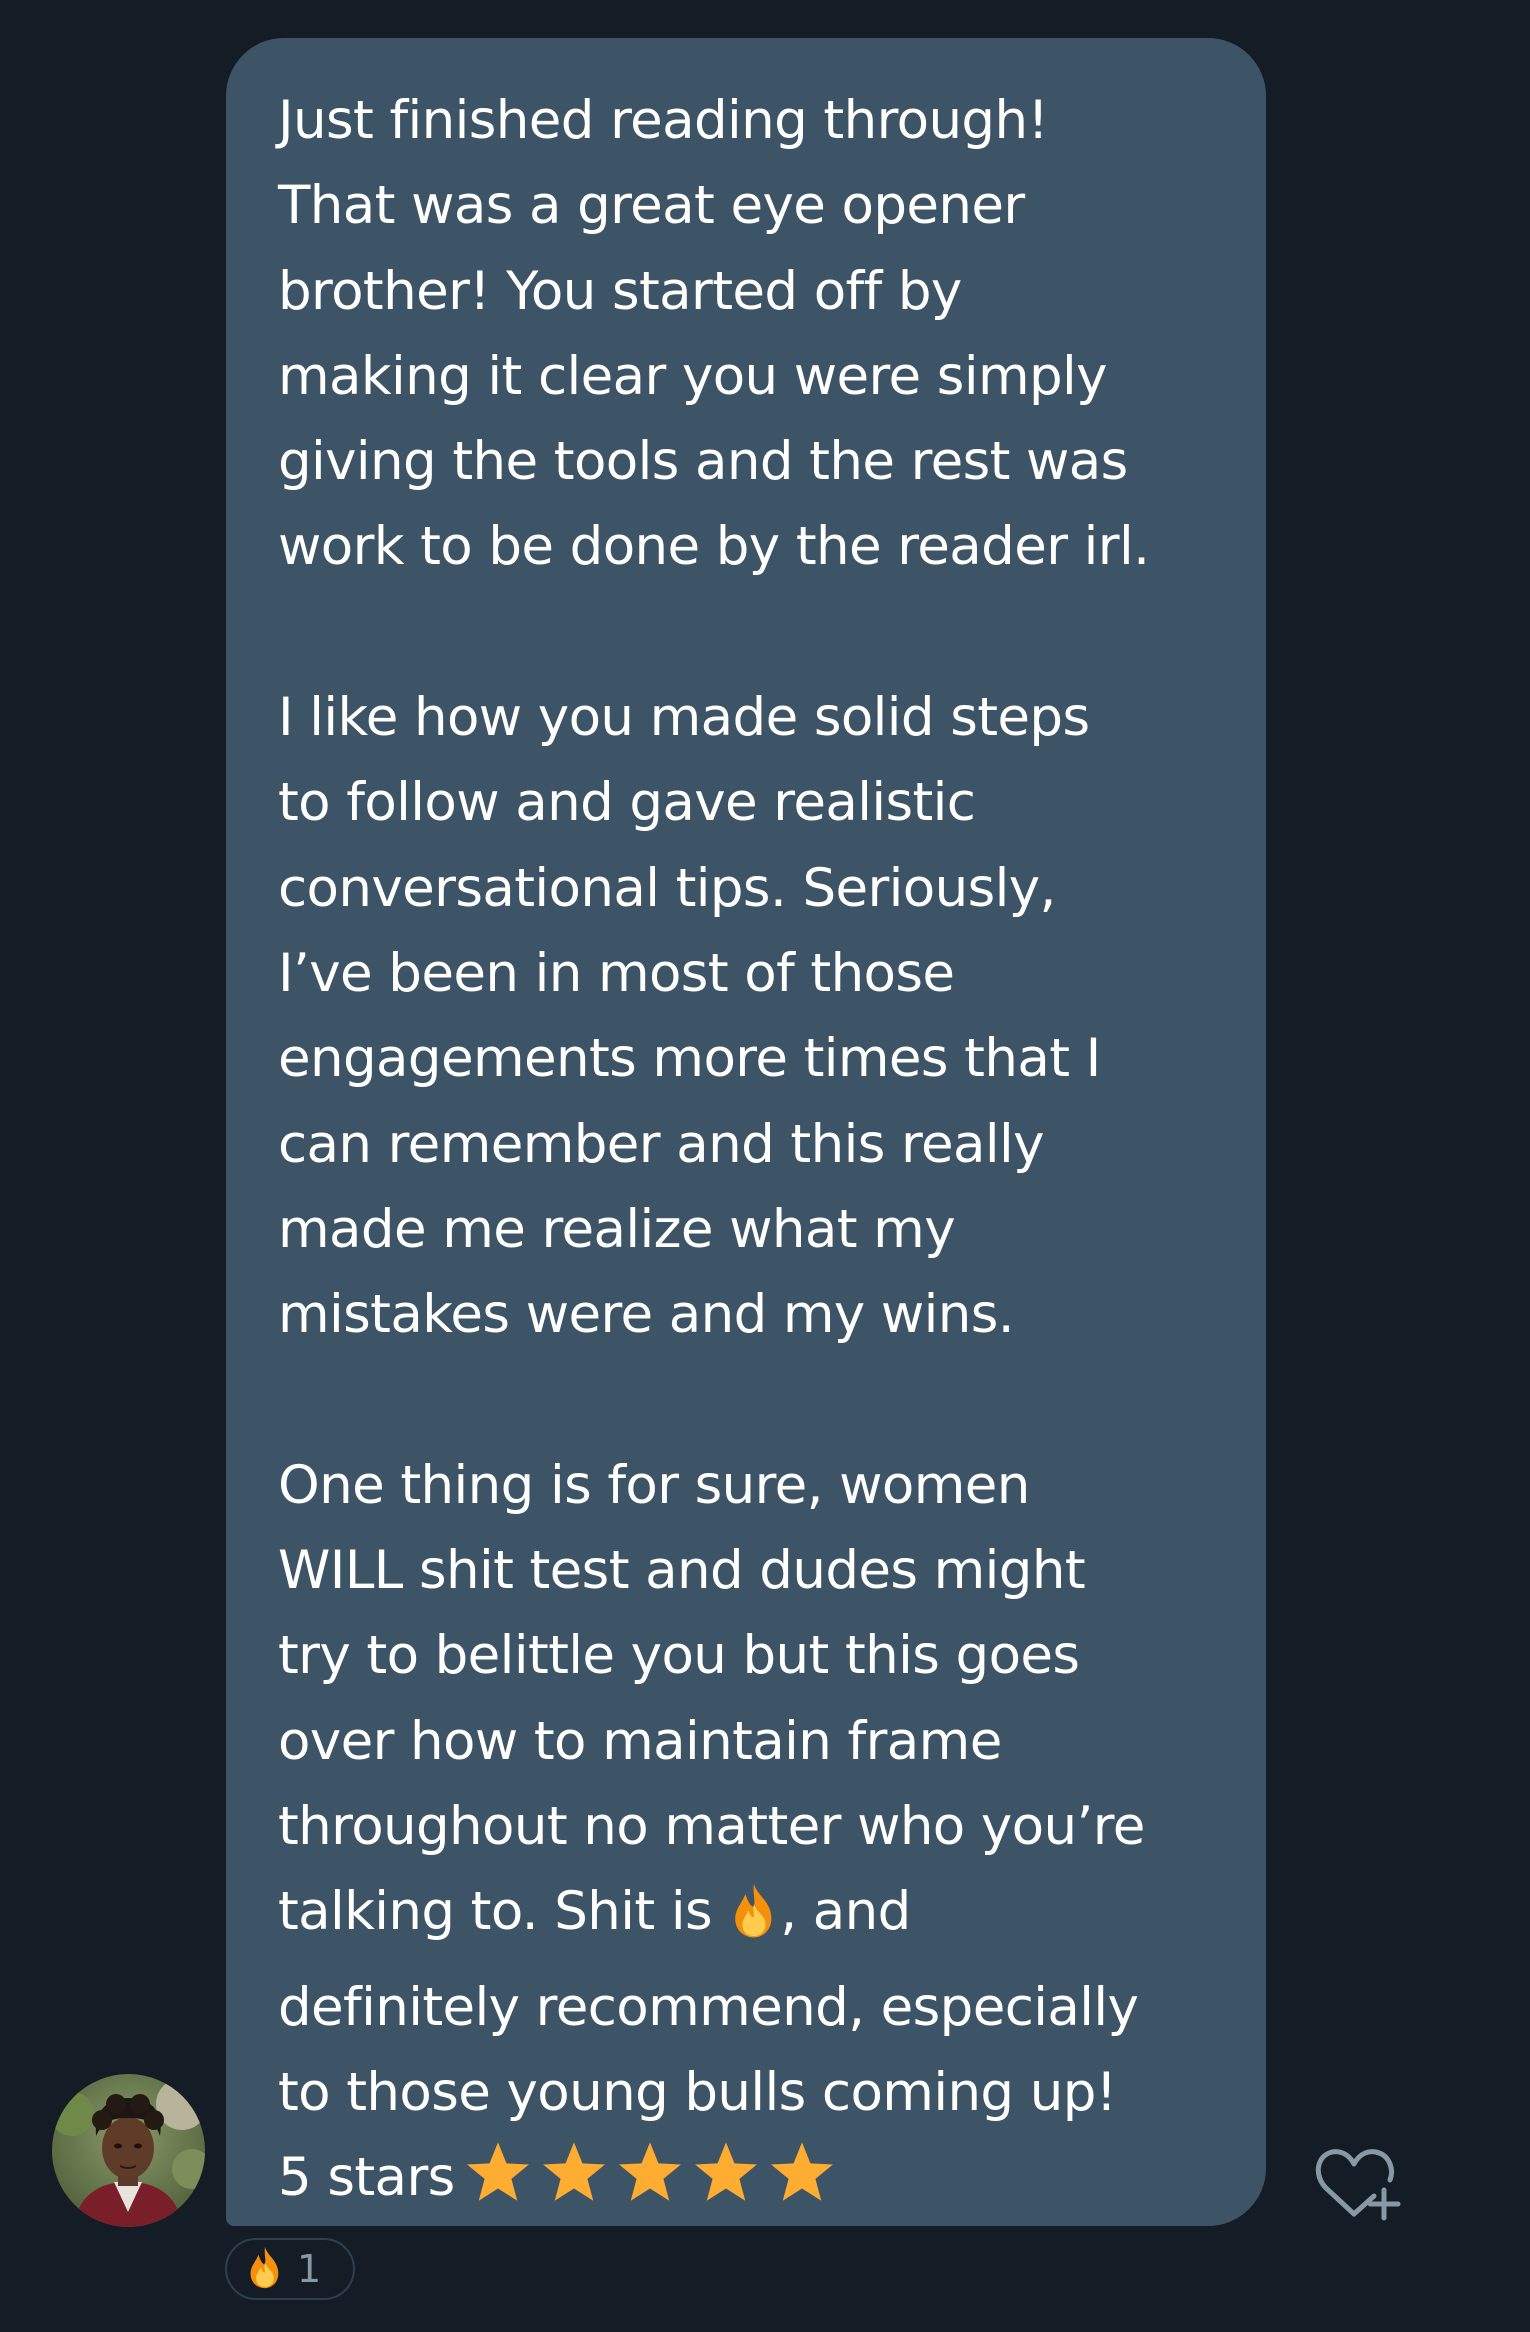 The height and width of the screenshot is (2332, 1530). I want to click on rating-text: 5 stars, so click(366, 2178).